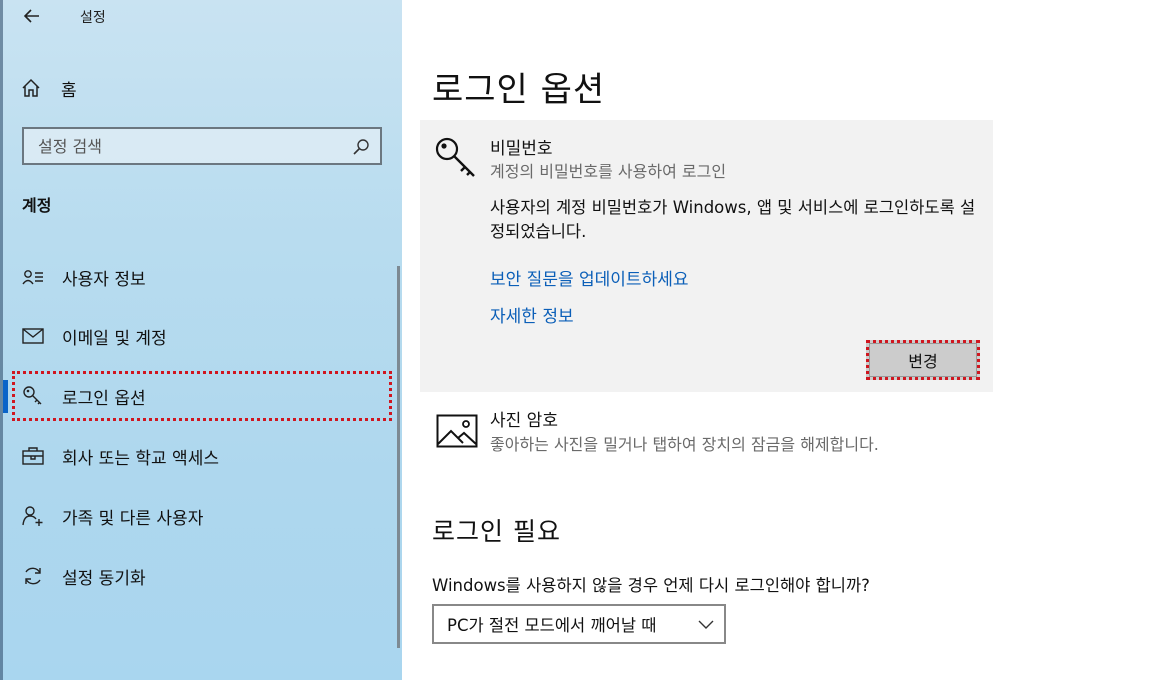 The height and width of the screenshot is (680, 1169). Describe the element at coordinates (33, 576) in the screenshot. I see `sync-icon` at that location.